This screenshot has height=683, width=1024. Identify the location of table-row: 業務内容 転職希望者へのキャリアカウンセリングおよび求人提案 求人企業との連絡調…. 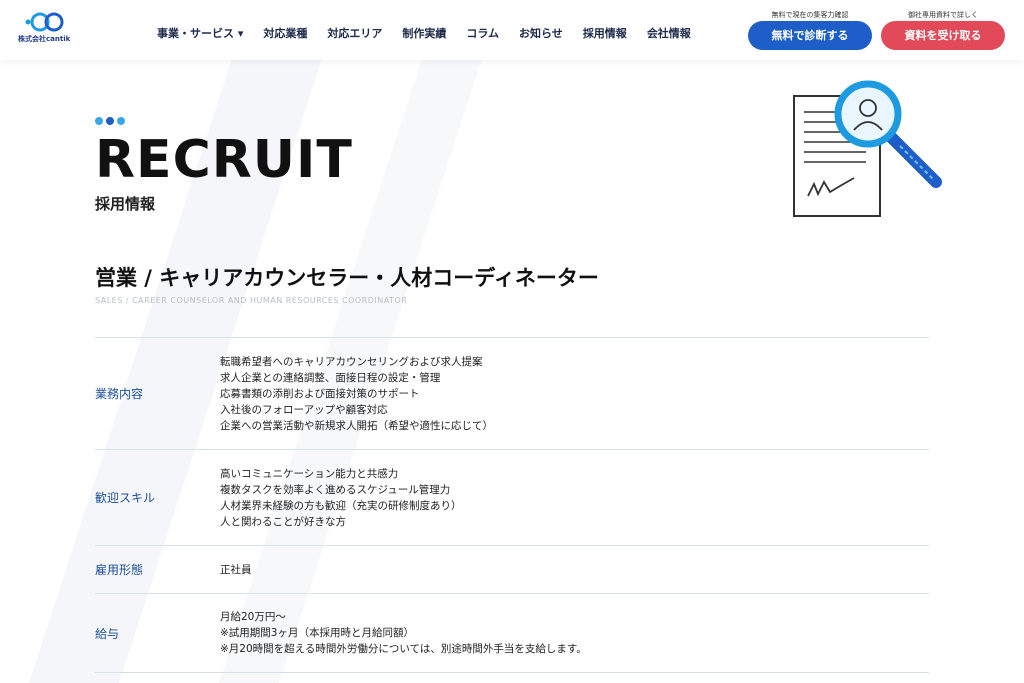
(512, 393).